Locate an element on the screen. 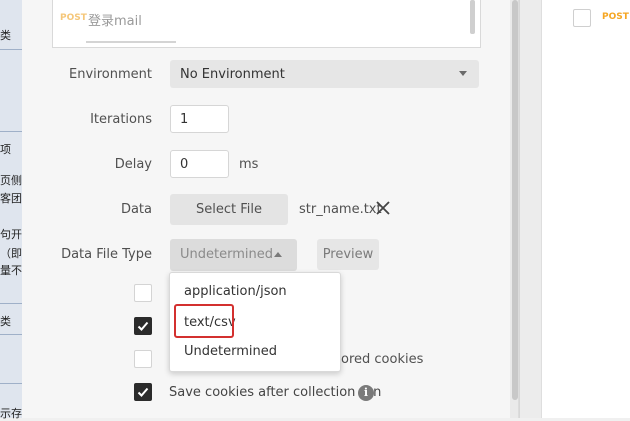 The image size is (630, 421). save-cookies-label: Save cookies after collection run is located at coordinates (275, 392).